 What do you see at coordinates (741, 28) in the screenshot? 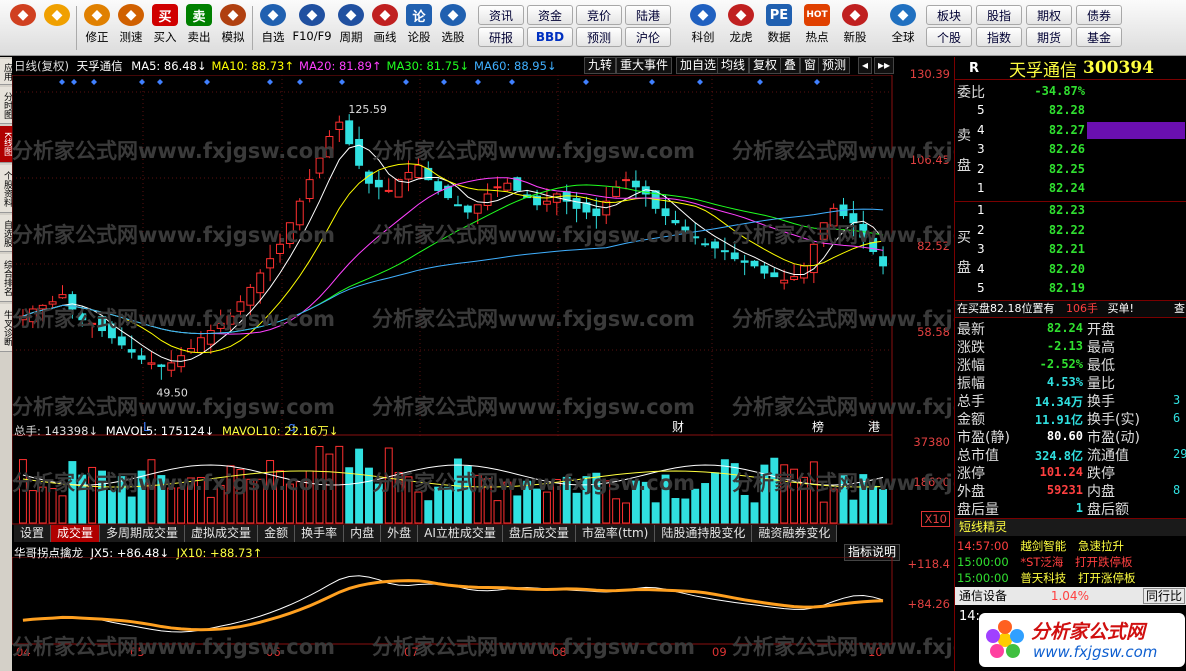
I see `dragon-icon-button: ◆ 龙虎` at bounding box center [741, 28].